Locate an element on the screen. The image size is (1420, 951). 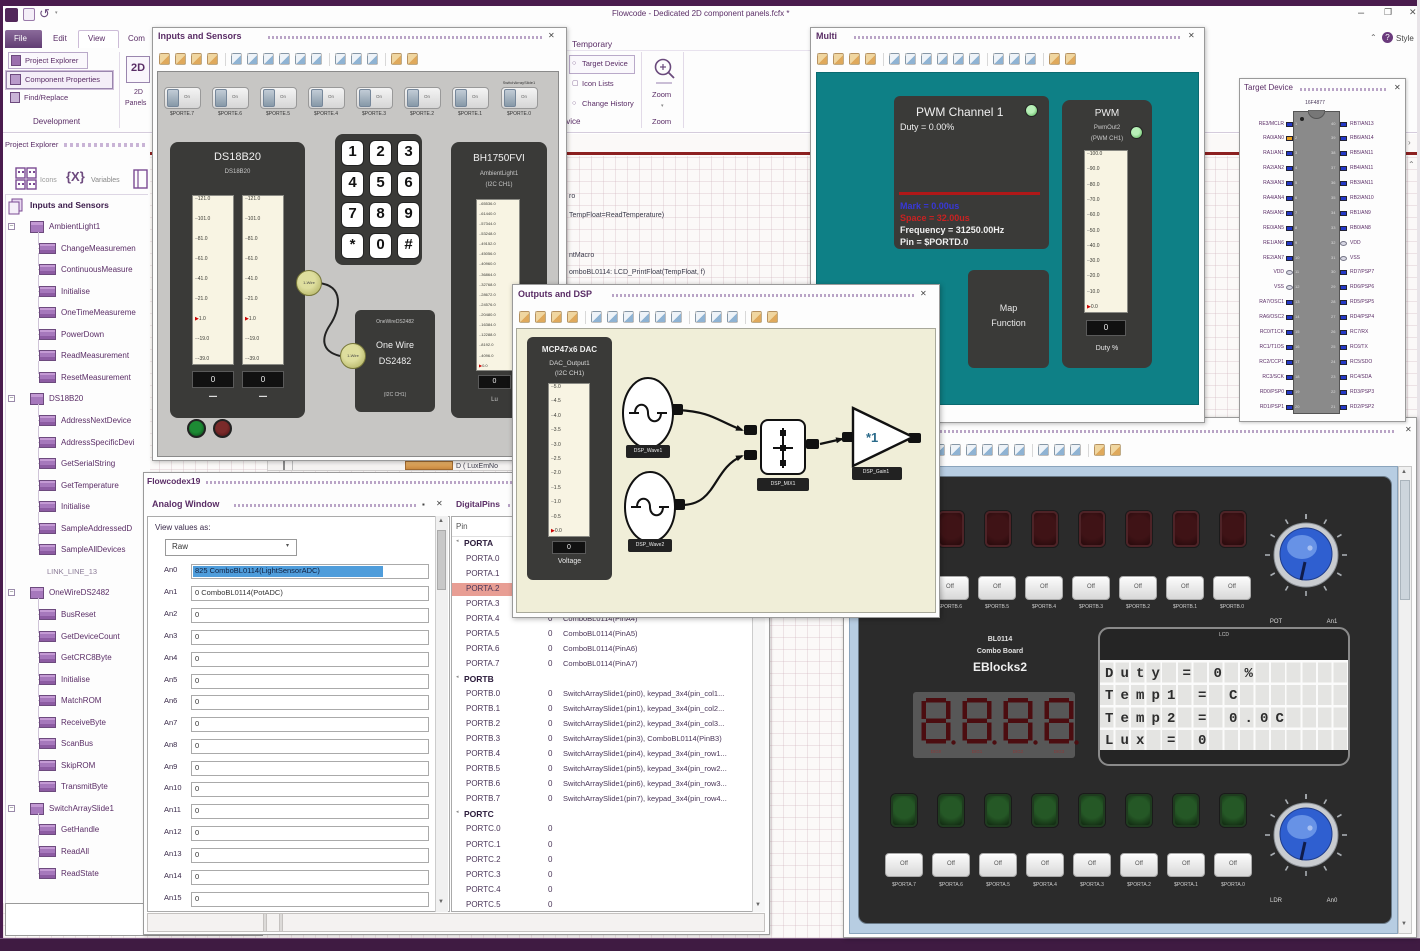
svg-text: *1 is located at coordinates (872, 437).